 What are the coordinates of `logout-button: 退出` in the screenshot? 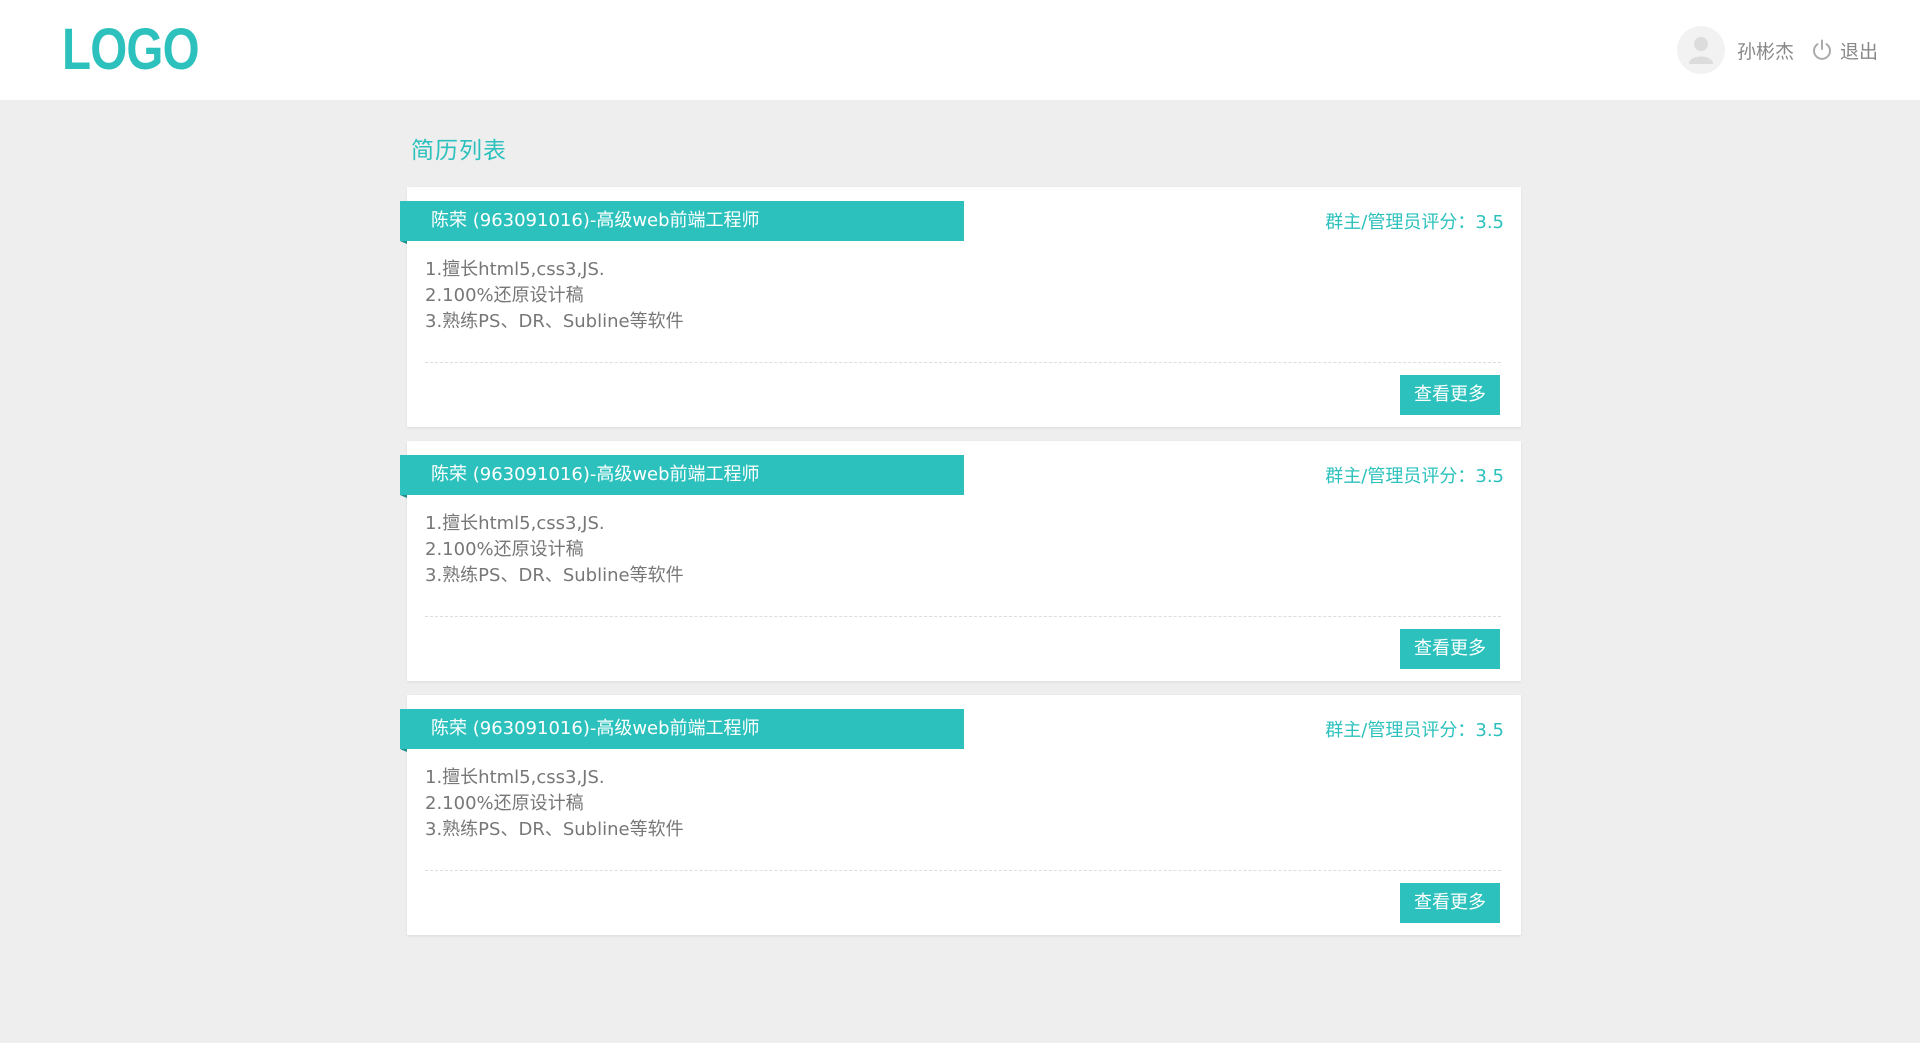 It's located at (1845, 50).